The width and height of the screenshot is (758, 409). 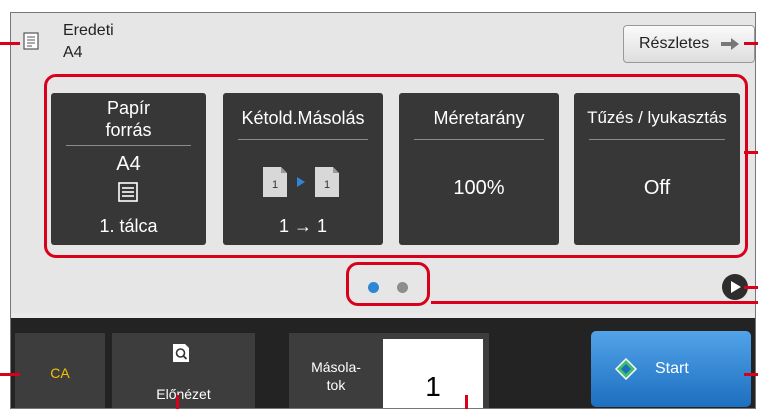 What do you see at coordinates (479, 188) in the screenshot?
I see `card-value: 100%` at bounding box center [479, 188].